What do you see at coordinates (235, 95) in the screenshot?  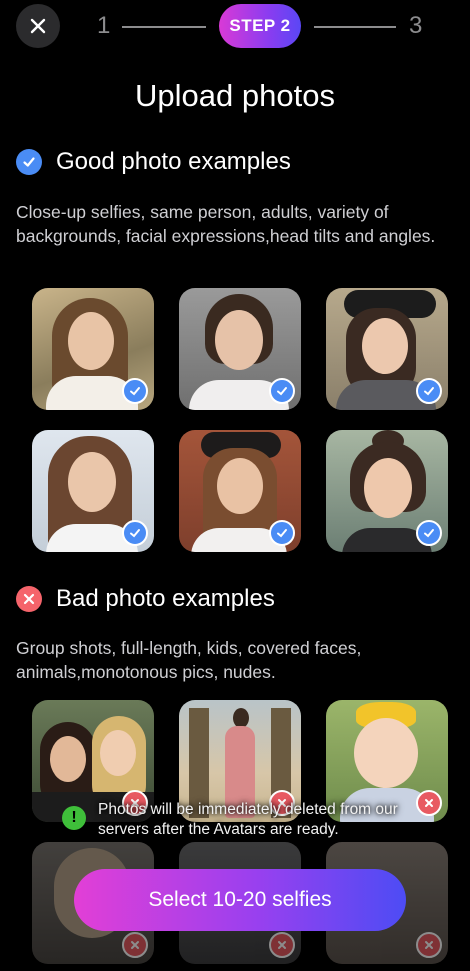 I see `page-title: Upload photos` at bounding box center [235, 95].